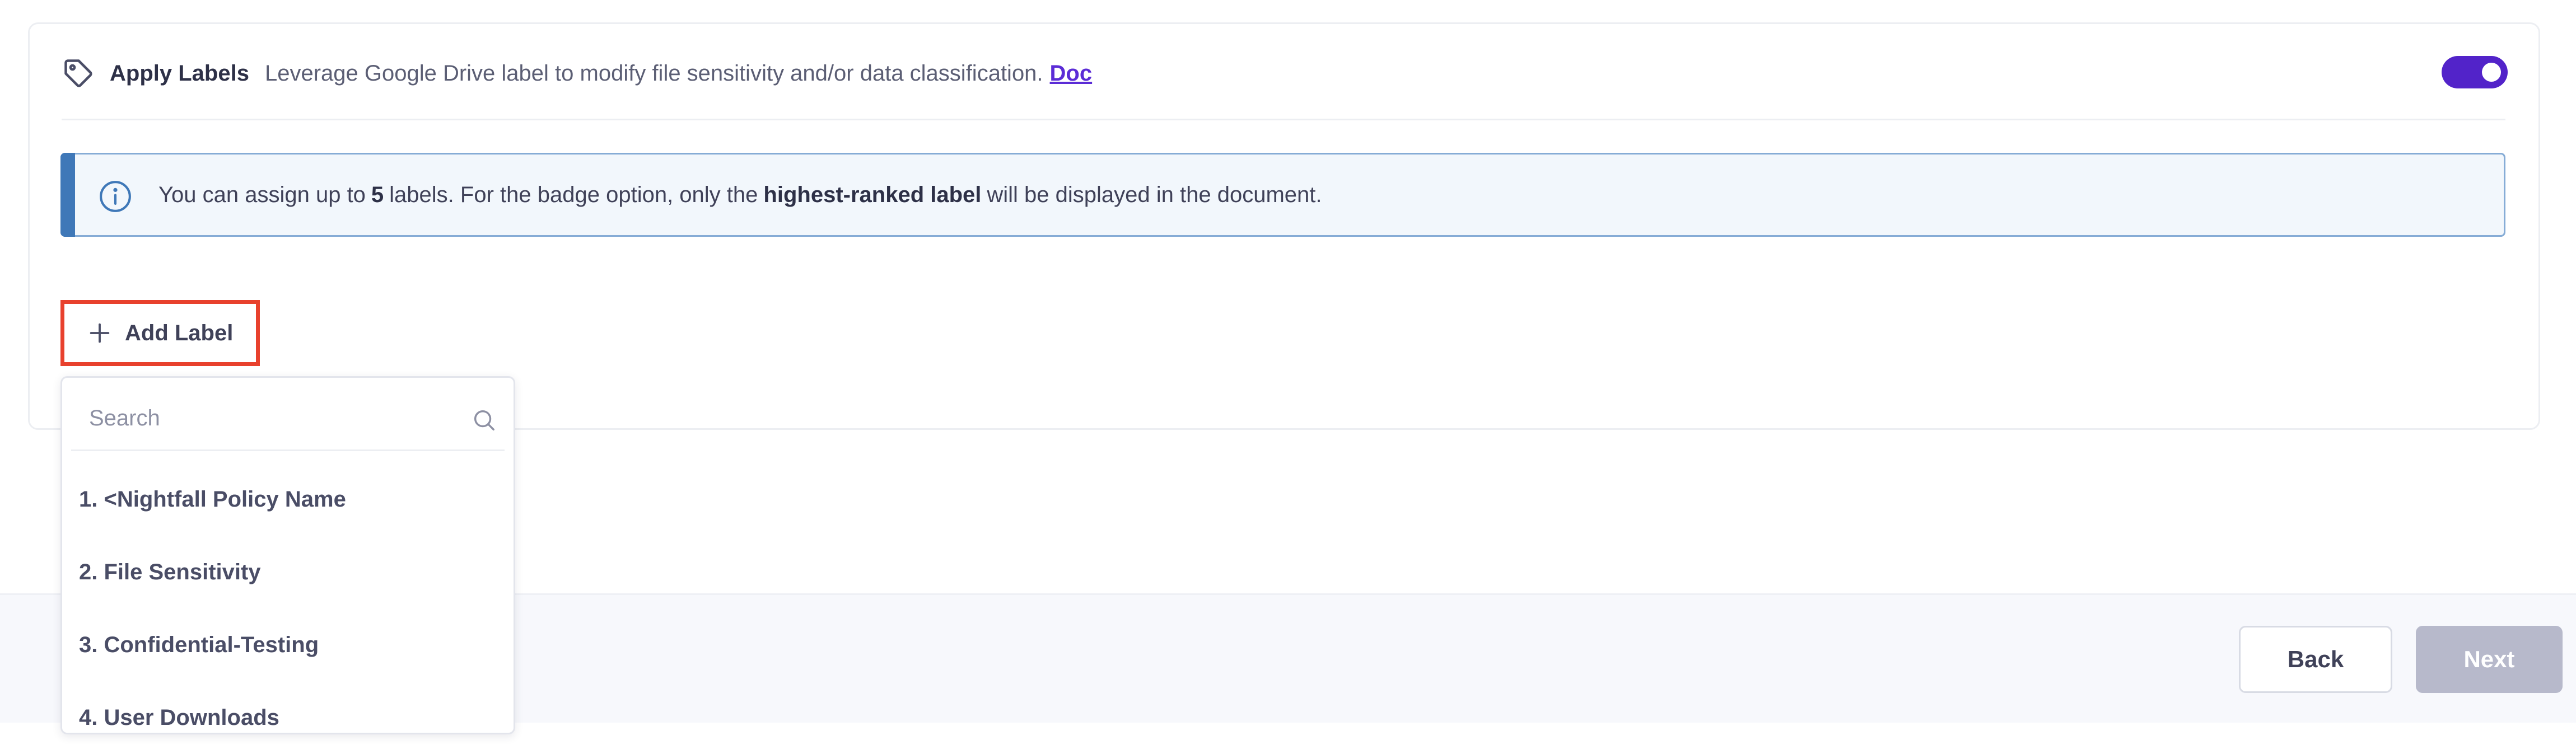 The height and width of the screenshot is (754, 2576). Describe the element at coordinates (2315, 659) in the screenshot. I see `back-button: Back` at that location.